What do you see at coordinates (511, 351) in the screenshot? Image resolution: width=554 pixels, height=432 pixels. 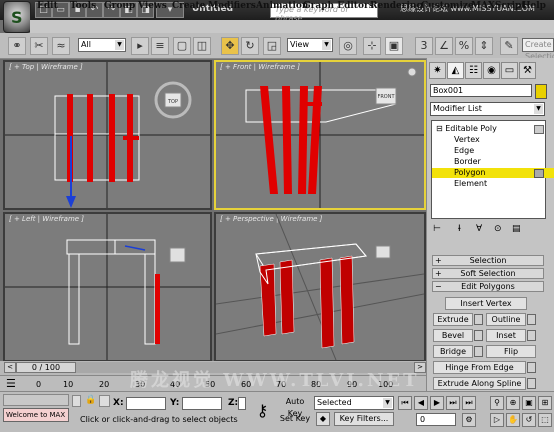 I see `flip-button: Flip` at bounding box center [511, 351].